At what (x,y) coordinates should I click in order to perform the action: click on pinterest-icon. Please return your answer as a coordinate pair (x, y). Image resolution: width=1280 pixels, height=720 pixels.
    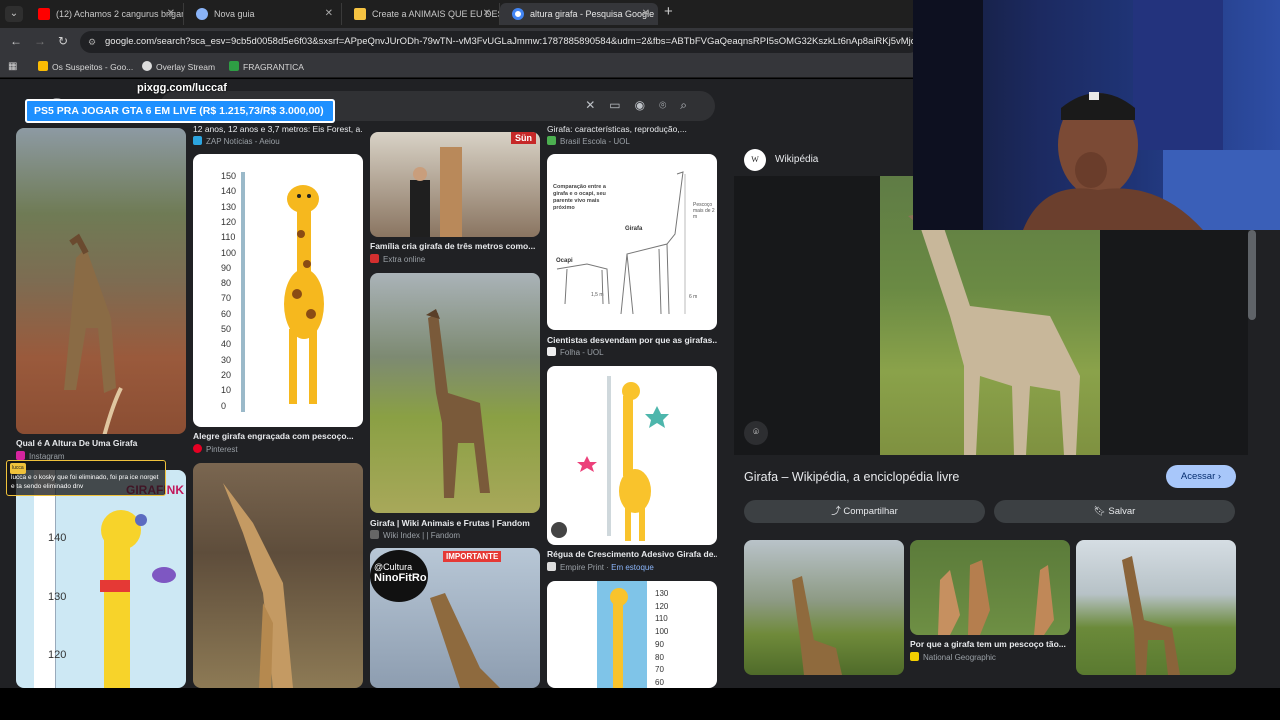
    Looking at the image, I should click on (197, 448).